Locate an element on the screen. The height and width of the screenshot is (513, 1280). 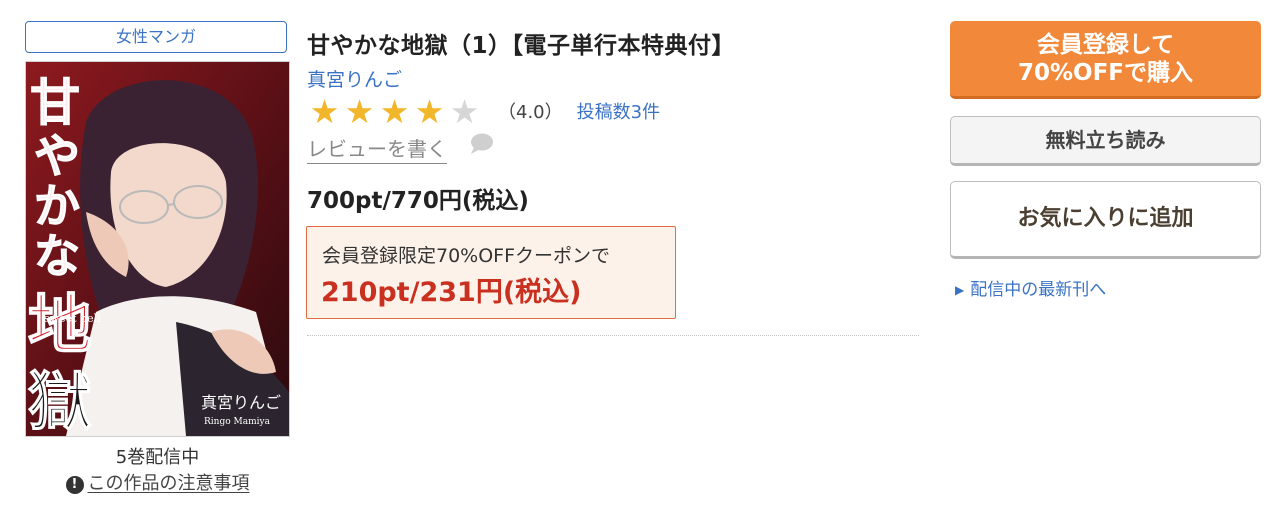
rating-row: ★ ★ ★ ★ ★ （4.0） 投稿数3件 is located at coordinates (483, 111).